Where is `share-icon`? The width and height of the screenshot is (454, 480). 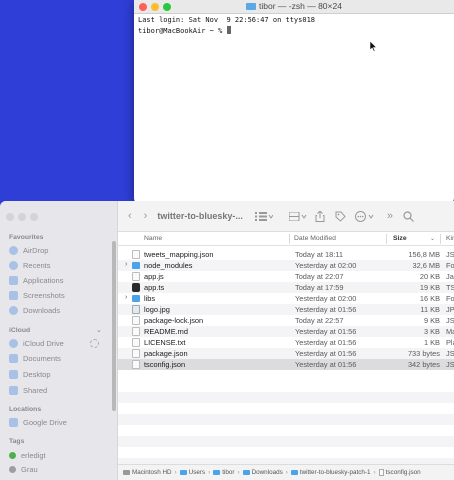 share-icon is located at coordinates (320, 216).